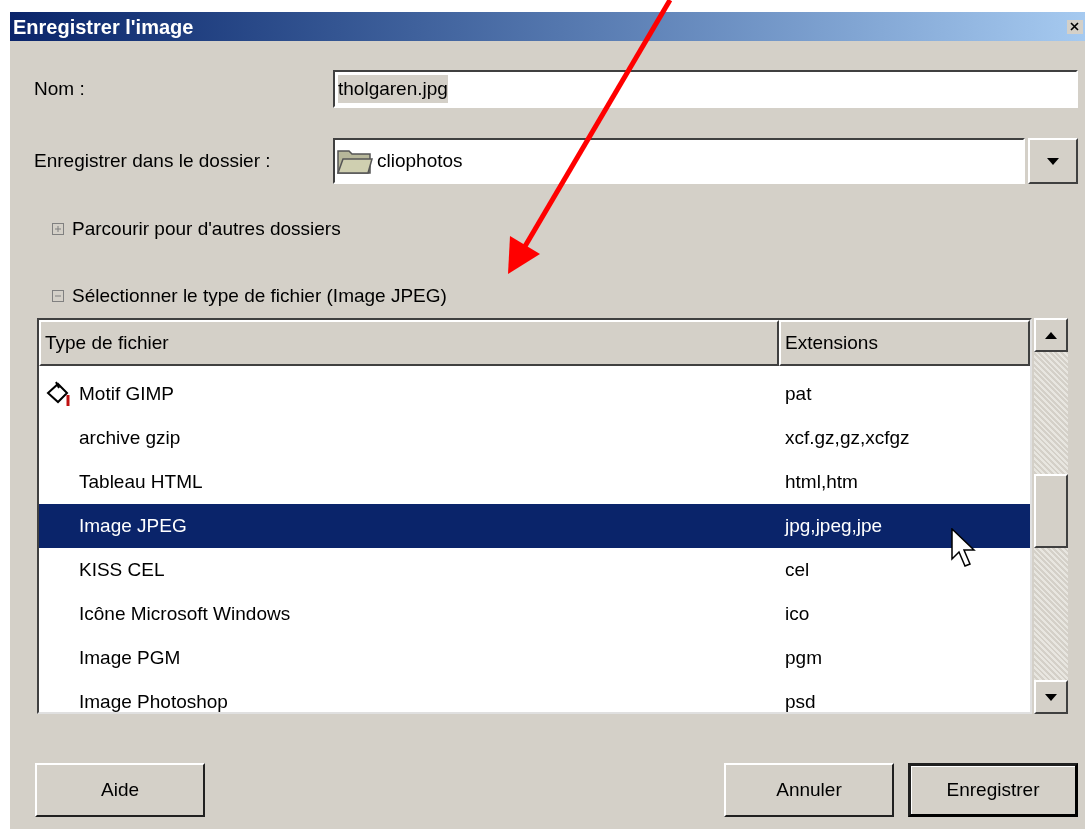 Image resolution: width=1085 pixels, height=829 pixels. I want to click on up-arrow-icon, so click(1051, 335).